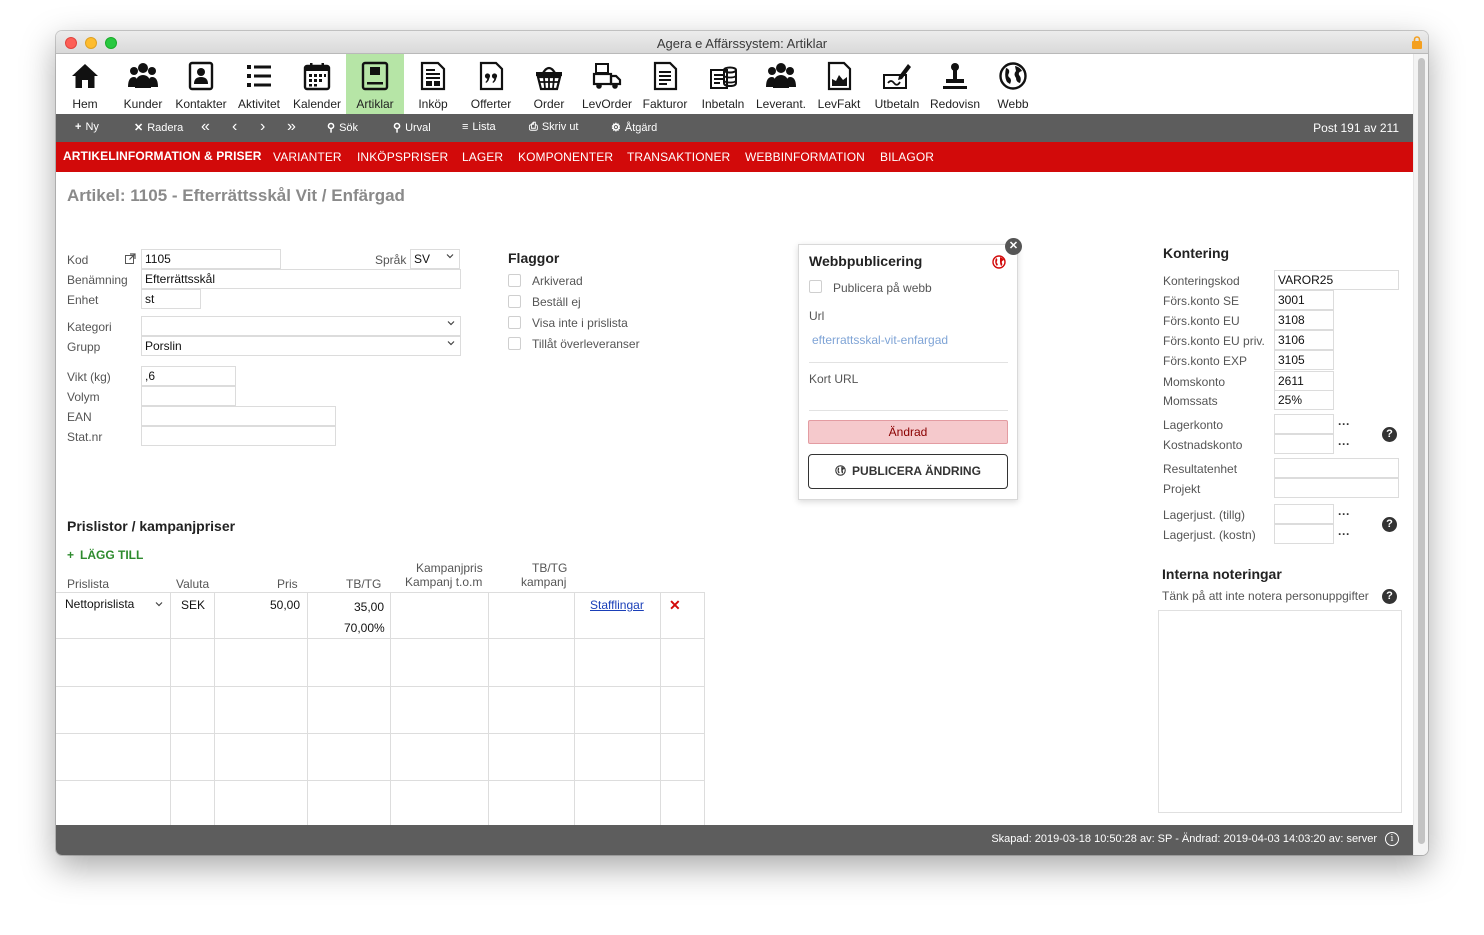 This screenshot has height=935, width=1484. Describe the element at coordinates (380, 733) in the screenshot. I see `row-divider` at that location.